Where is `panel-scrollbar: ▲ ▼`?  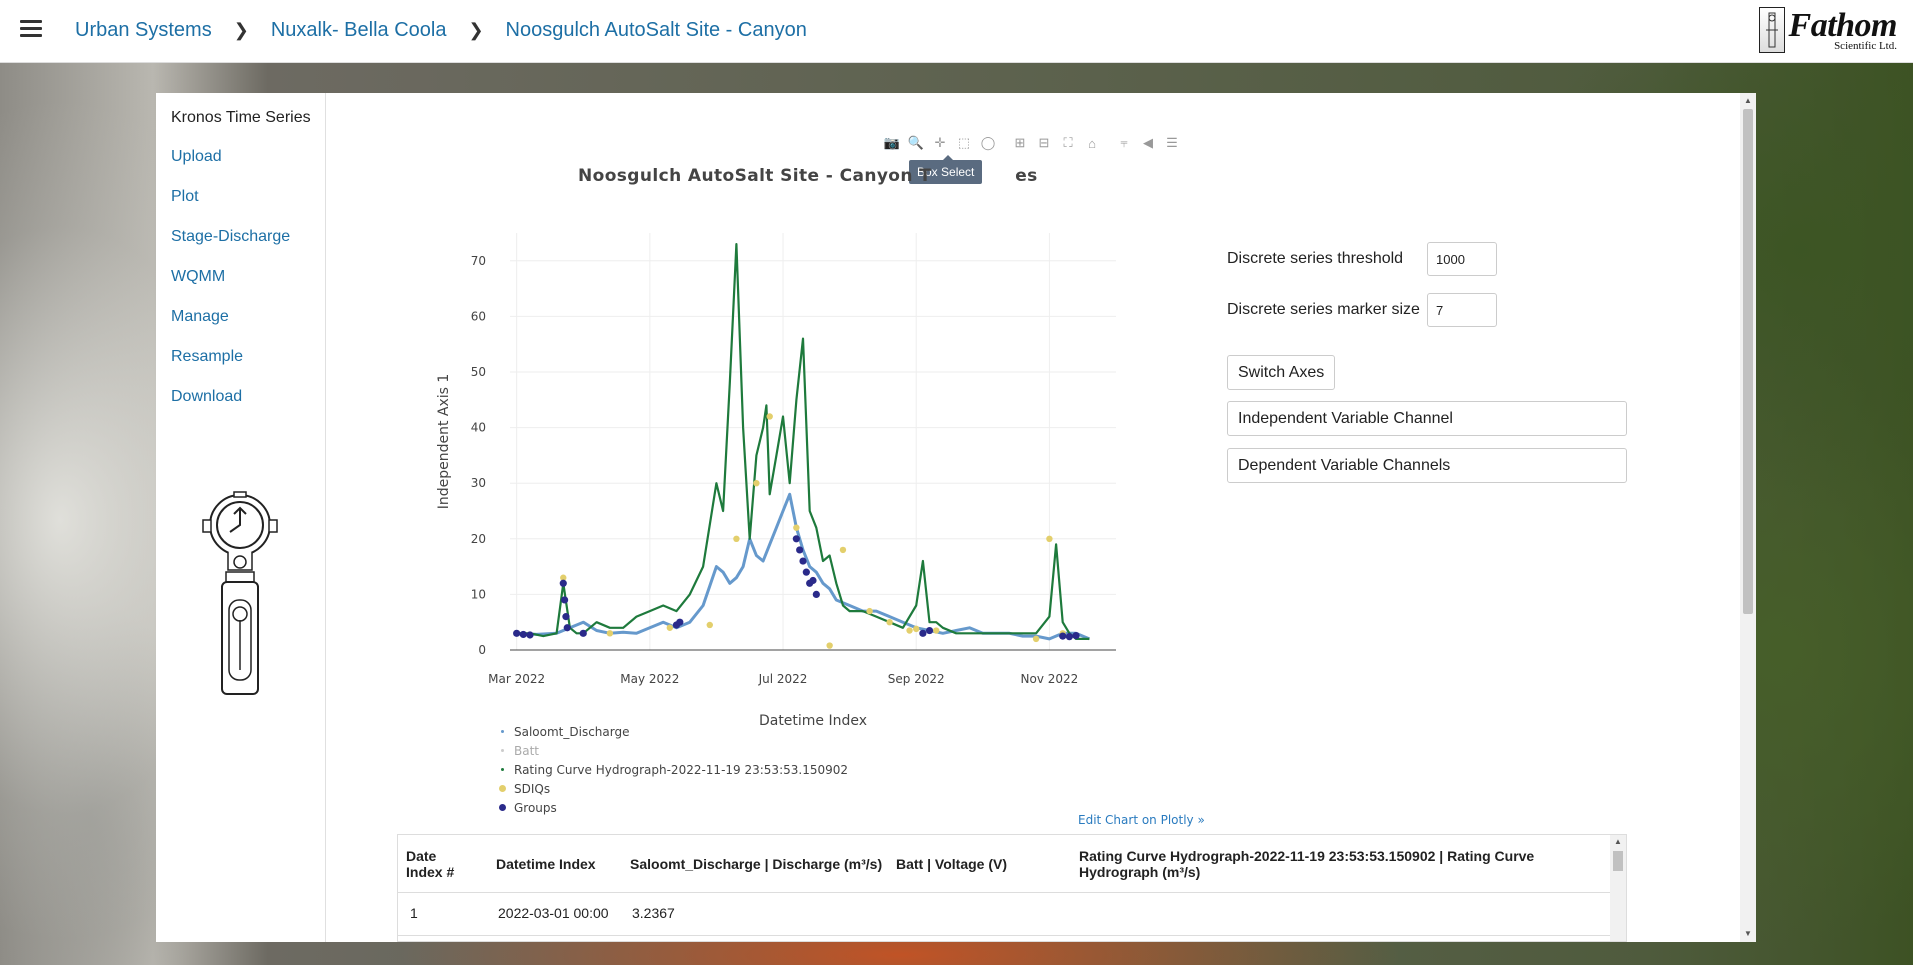 panel-scrollbar: ▲ ▼ is located at coordinates (1748, 517).